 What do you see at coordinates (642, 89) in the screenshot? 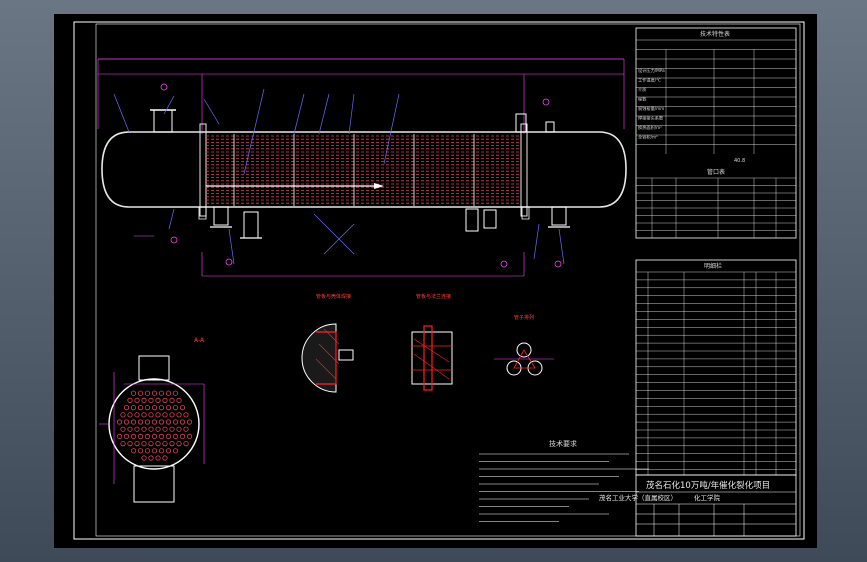
I see `tech-row-label: 介质` at bounding box center [642, 89].